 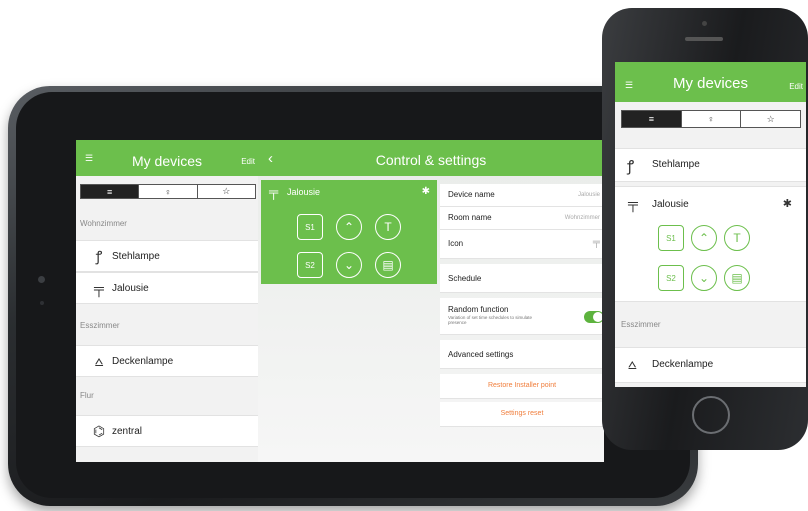 What do you see at coordinates (522, 218) in the screenshot?
I see `room-name-row: Room name Wohnzimmer` at bounding box center [522, 218].